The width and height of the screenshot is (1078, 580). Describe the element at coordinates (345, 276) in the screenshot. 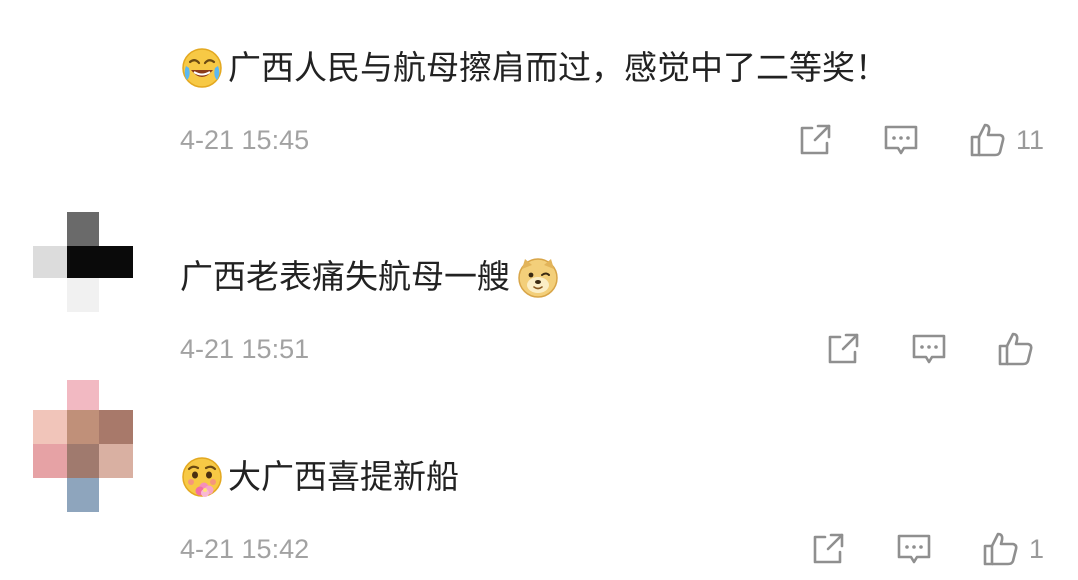

I see `comment-text: 广西老表痛失航母一艘` at that location.